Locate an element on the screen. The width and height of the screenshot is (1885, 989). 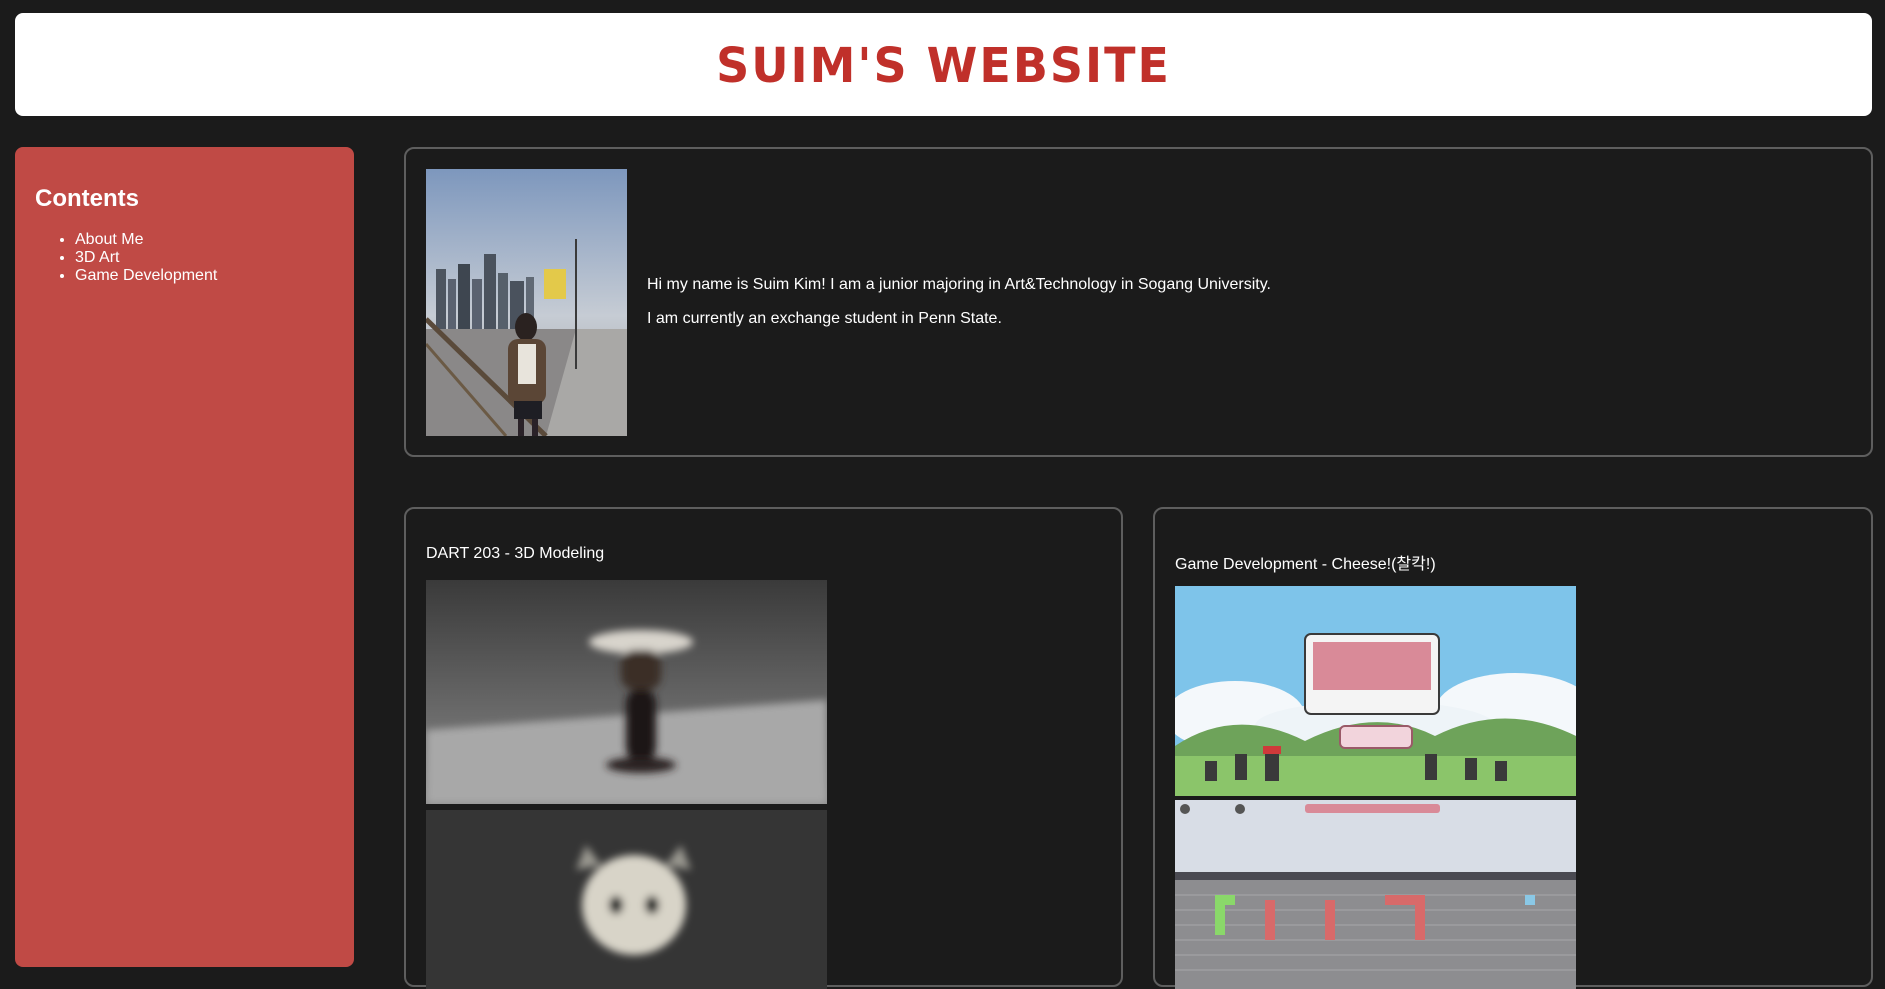
game-title-screen-image is located at coordinates (1375, 691).